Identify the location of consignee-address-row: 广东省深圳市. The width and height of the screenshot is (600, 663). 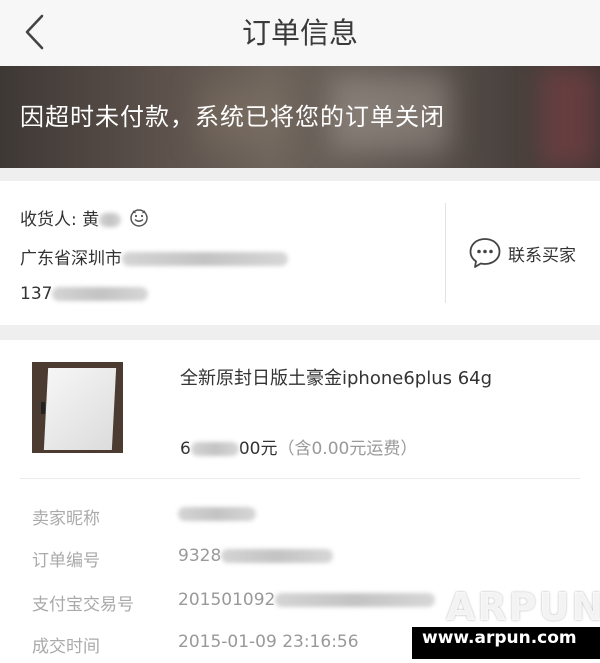
(154, 256).